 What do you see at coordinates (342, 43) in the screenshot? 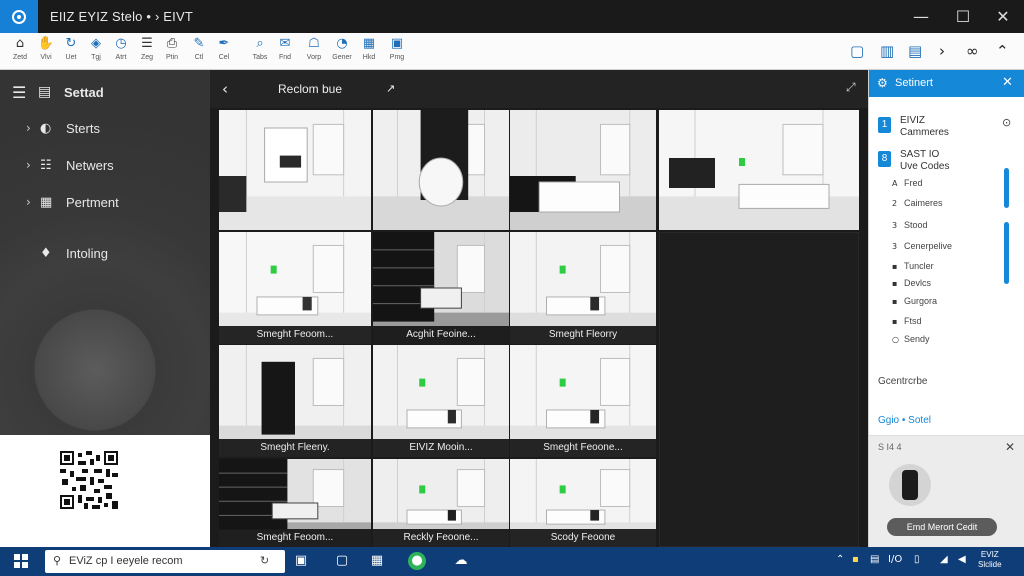
I see `gauge-icon: ◔` at bounding box center [342, 43].